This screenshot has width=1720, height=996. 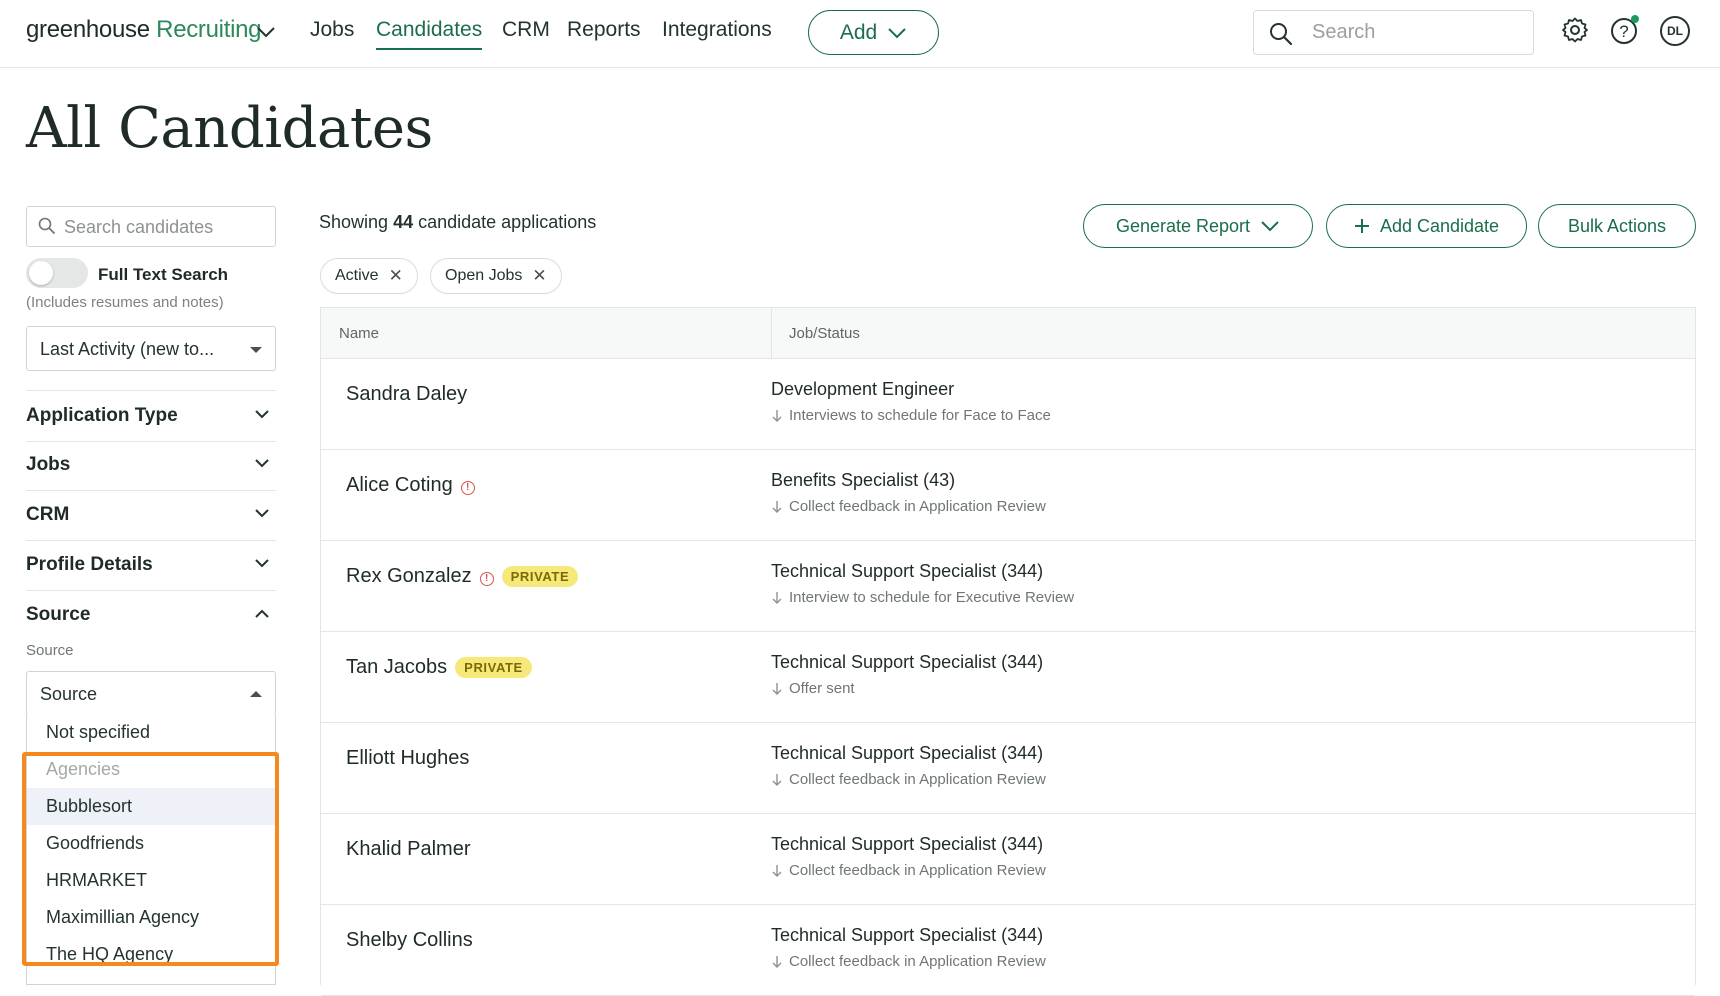 What do you see at coordinates (1008, 333) in the screenshot?
I see `table-header: Name Job/Status` at bounding box center [1008, 333].